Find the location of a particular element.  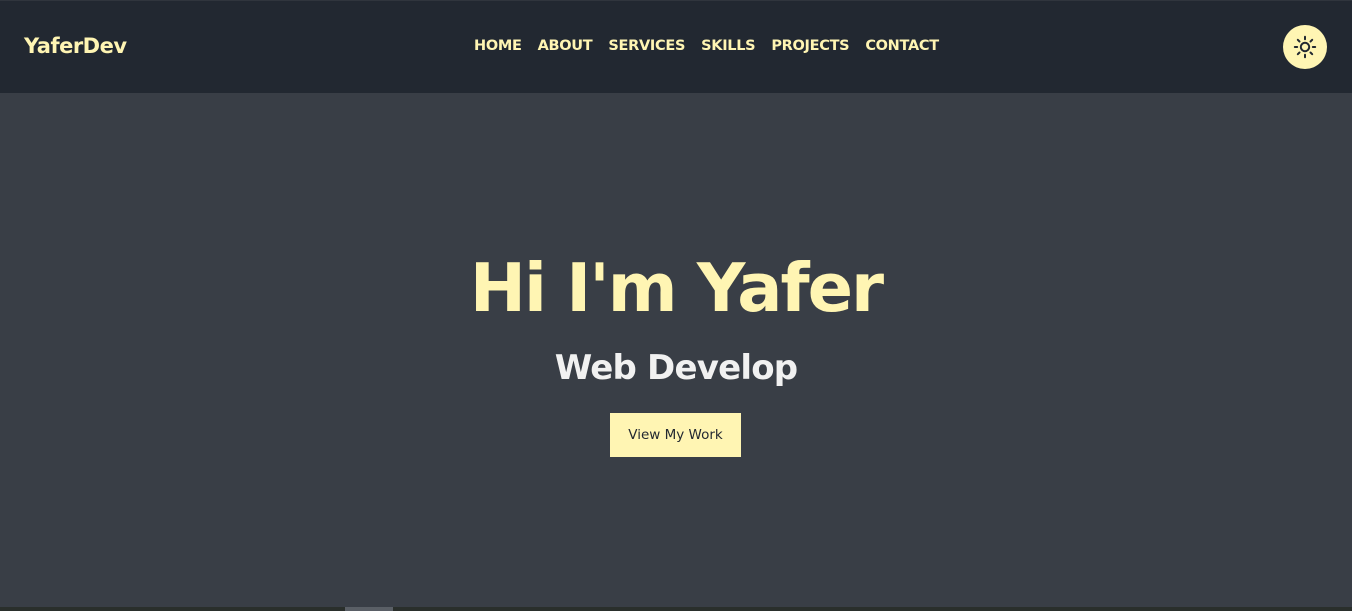

theme-toggle-button is located at coordinates (1305, 47).